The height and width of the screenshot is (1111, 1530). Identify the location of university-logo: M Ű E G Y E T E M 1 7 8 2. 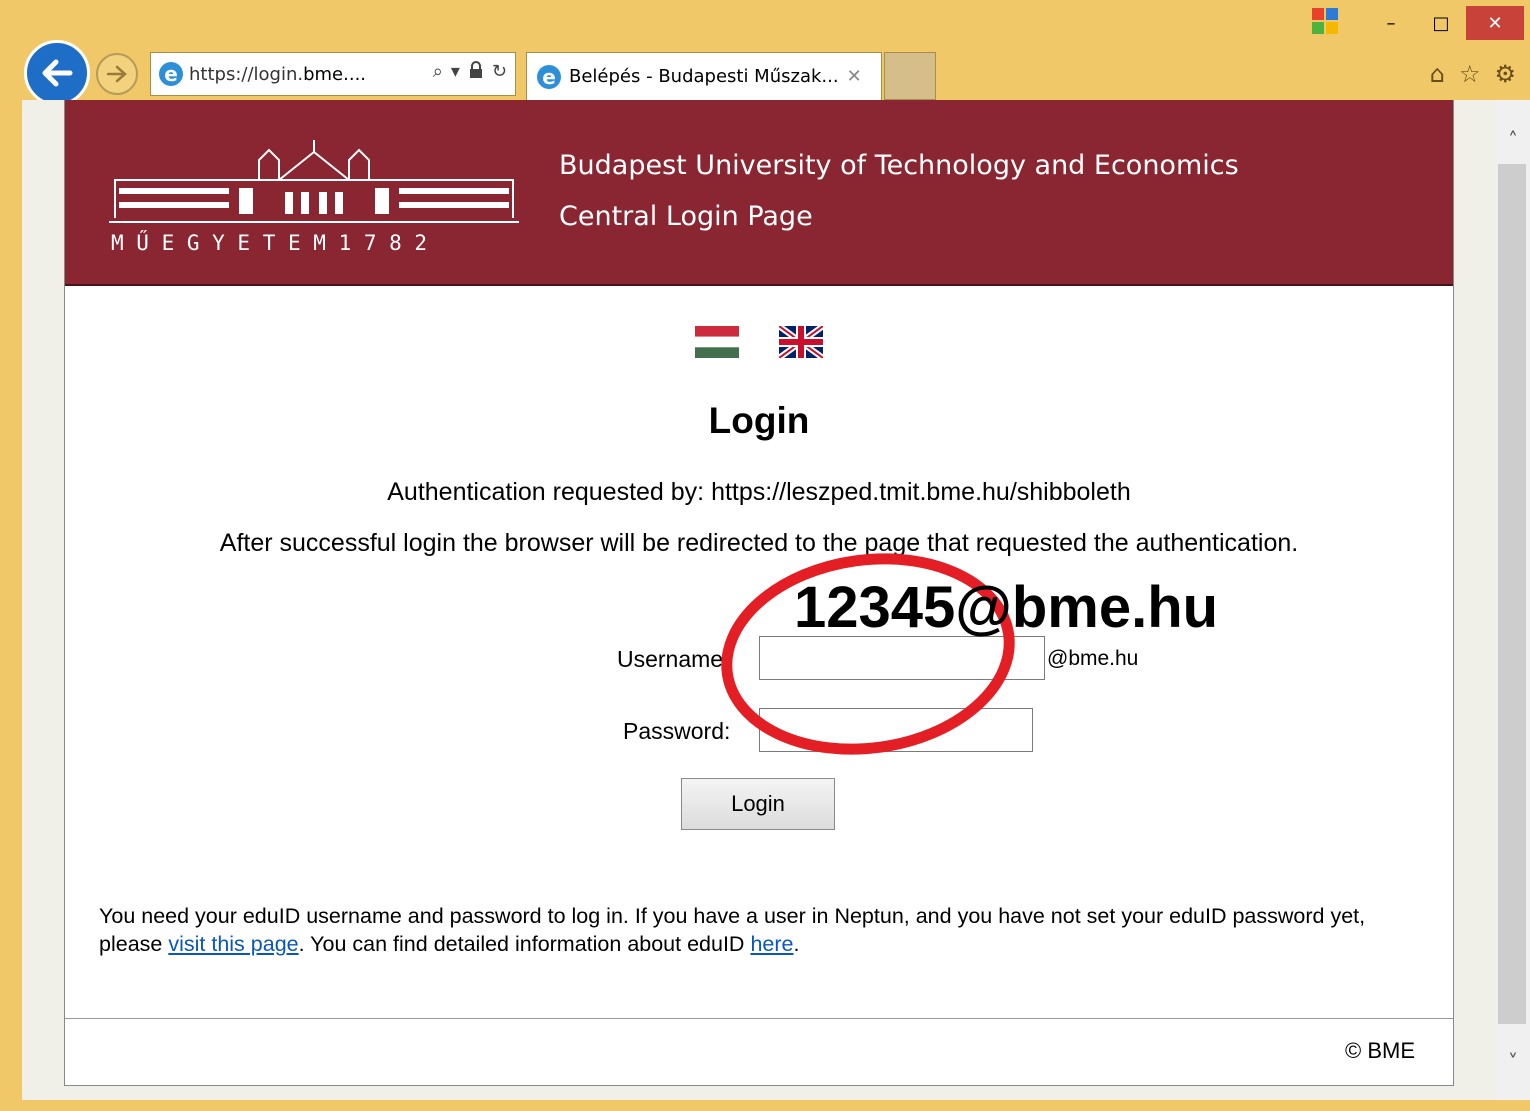
(314, 197).